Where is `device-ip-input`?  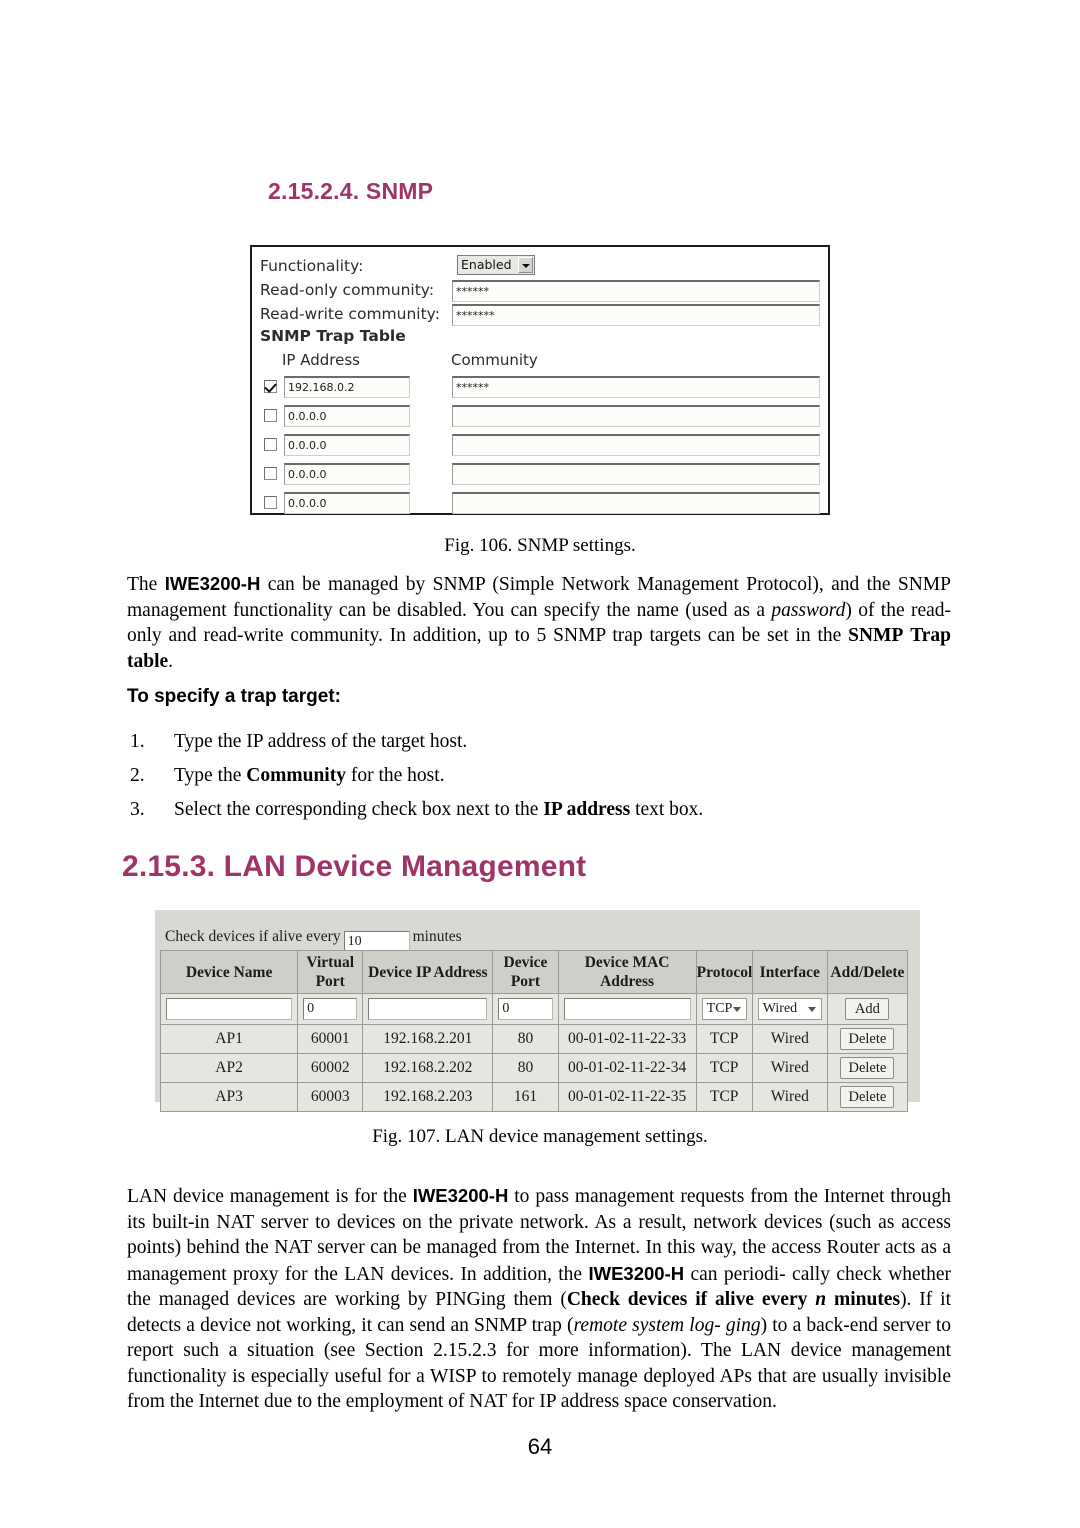 device-ip-input is located at coordinates (428, 1009).